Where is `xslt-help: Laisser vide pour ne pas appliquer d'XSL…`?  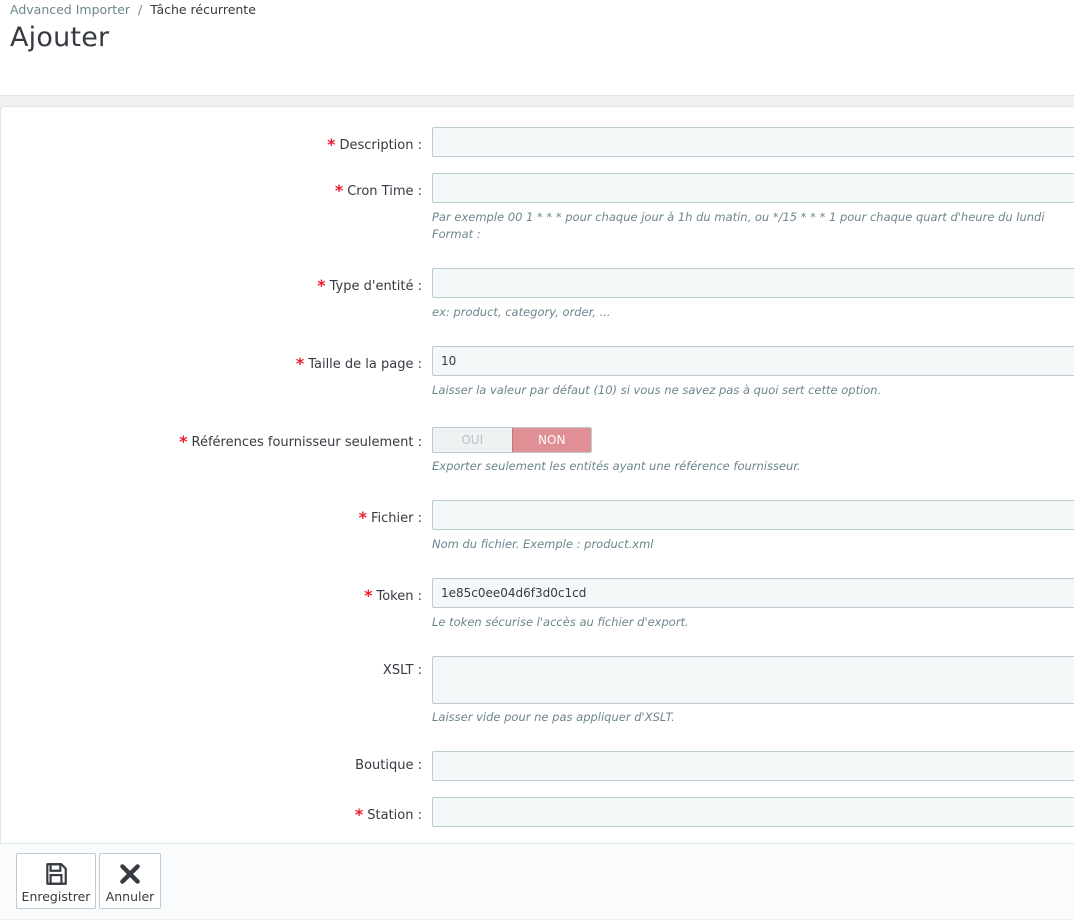 xslt-help: Laisser vide pour ne pas appliquer d'XSL… is located at coordinates (553, 717).